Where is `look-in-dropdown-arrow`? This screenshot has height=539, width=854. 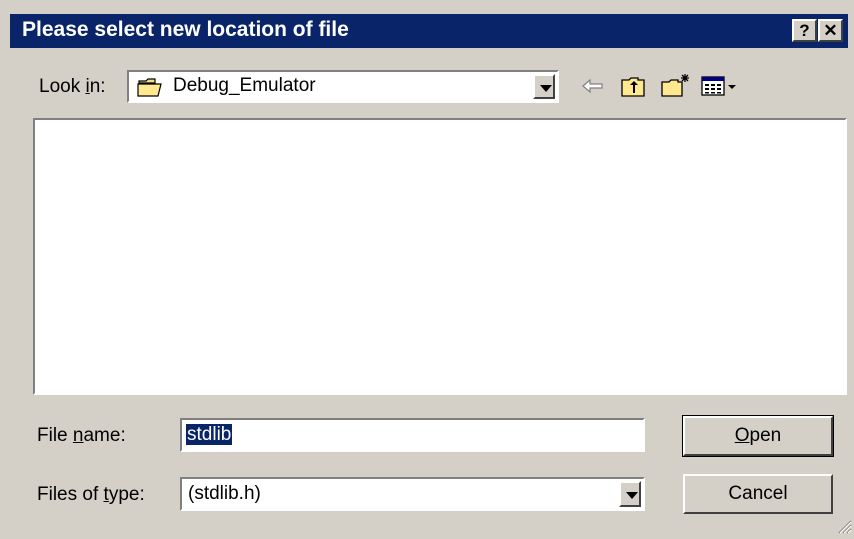 look-in-dropdown-arrow is located at coordinates (544, 86).